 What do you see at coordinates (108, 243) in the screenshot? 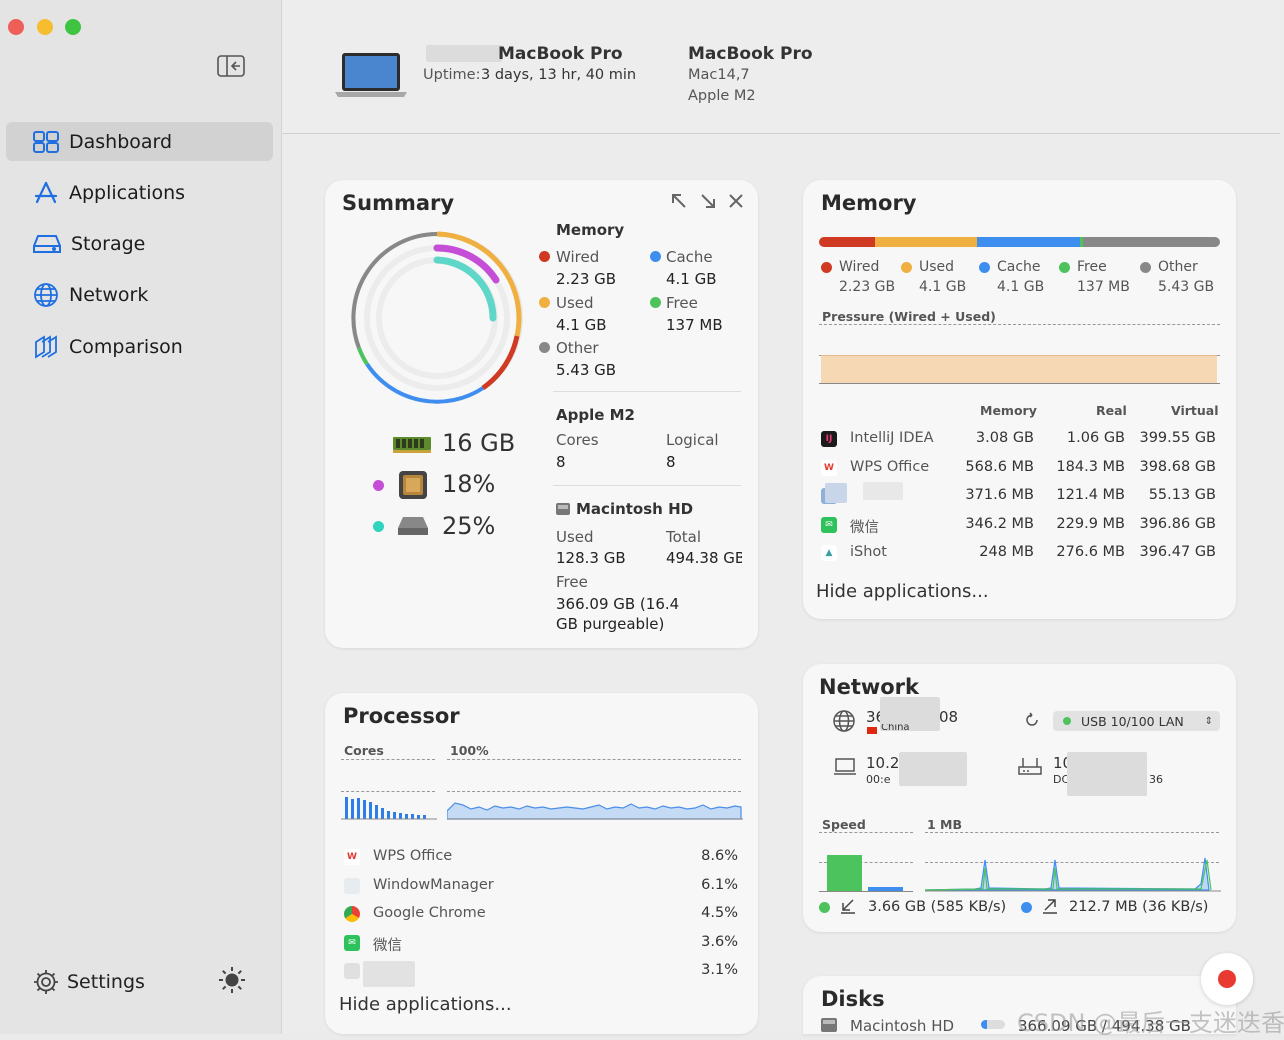
I see `sidebar-item-label: Storage` at bounding box center [108, 243].